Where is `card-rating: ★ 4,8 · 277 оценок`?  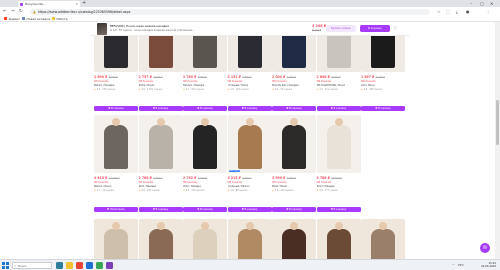 card-rating: ★ 4,8 · 277 оценок is located at coordinates (327, 190).